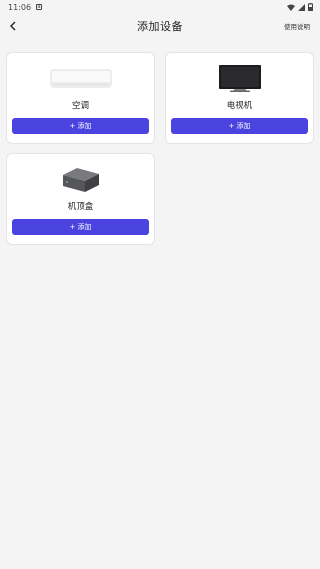 This screenshot has width=320, height=569. Describe the element at coordinates (297, 26) in the screenshot. I see `help-link: 使用说明` at that location.